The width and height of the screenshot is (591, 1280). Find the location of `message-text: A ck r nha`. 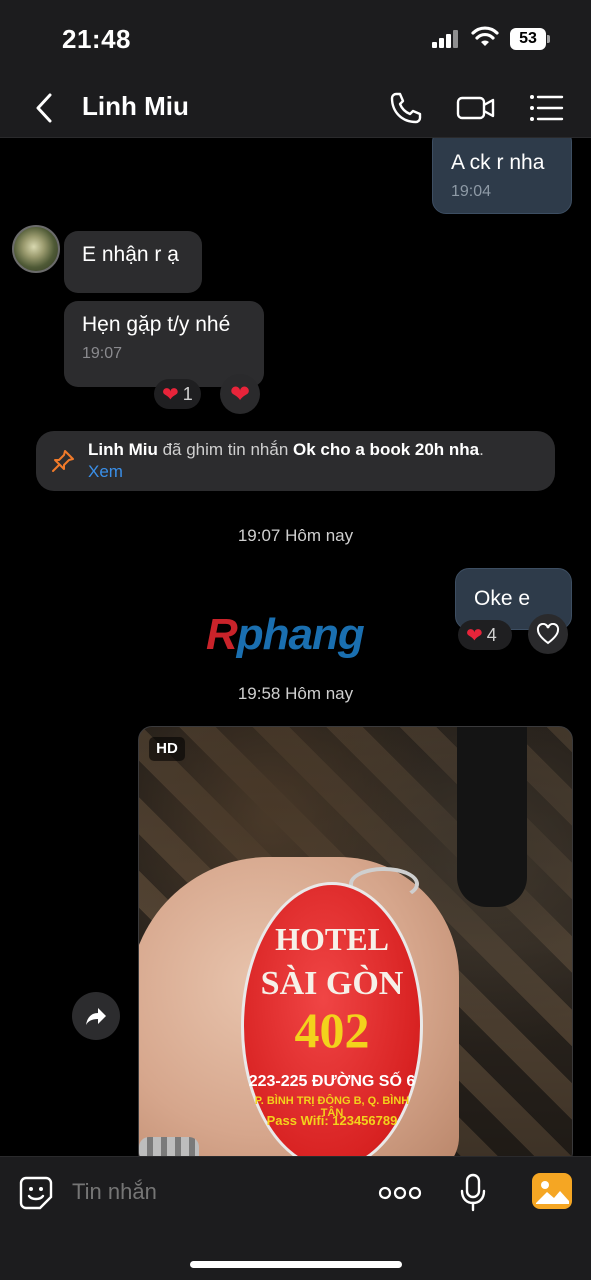

message-text: A ck r nha is located at coordinates (498, 162).